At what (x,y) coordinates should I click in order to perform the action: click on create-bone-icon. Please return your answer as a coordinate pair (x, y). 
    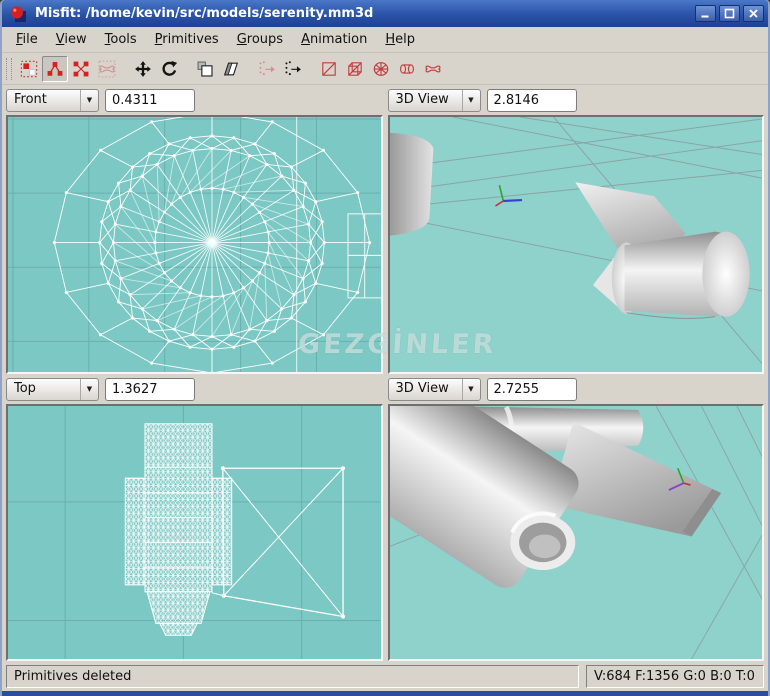
    Looking at the image, I should click on (433, 68).